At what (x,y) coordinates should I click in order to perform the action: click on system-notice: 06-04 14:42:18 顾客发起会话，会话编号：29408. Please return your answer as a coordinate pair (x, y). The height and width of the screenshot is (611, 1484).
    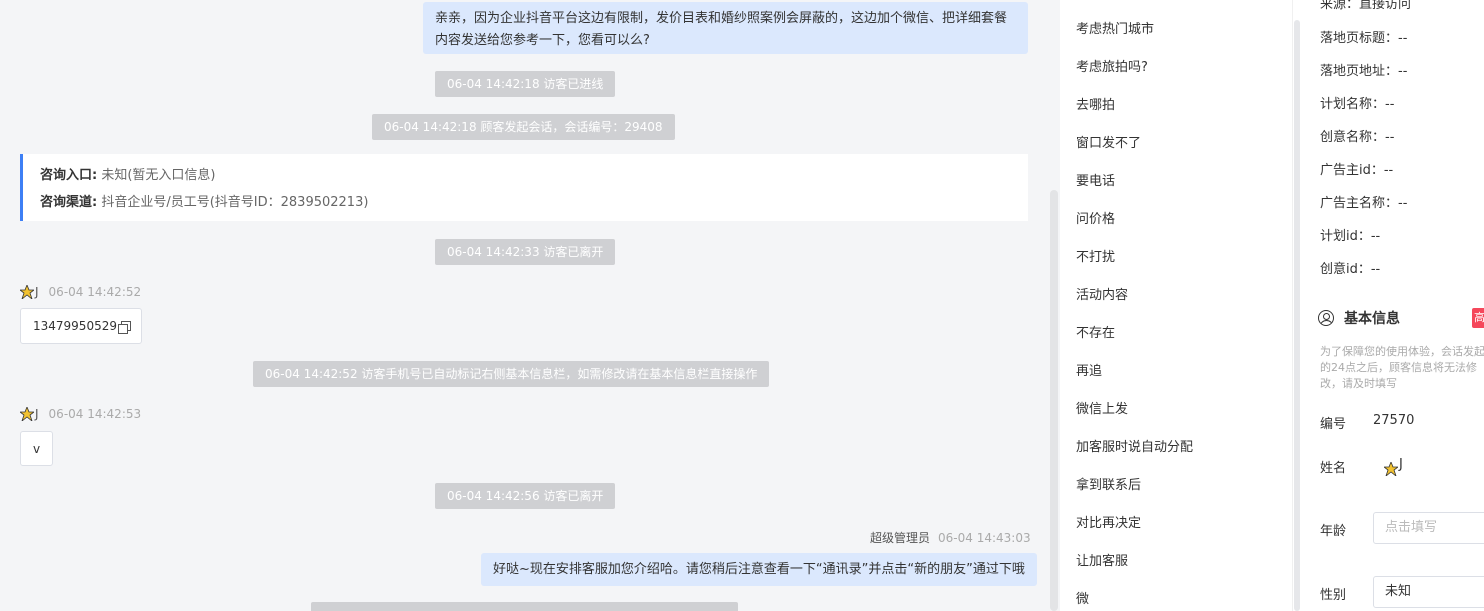
    Looking at the image, I should click on (523, 127).